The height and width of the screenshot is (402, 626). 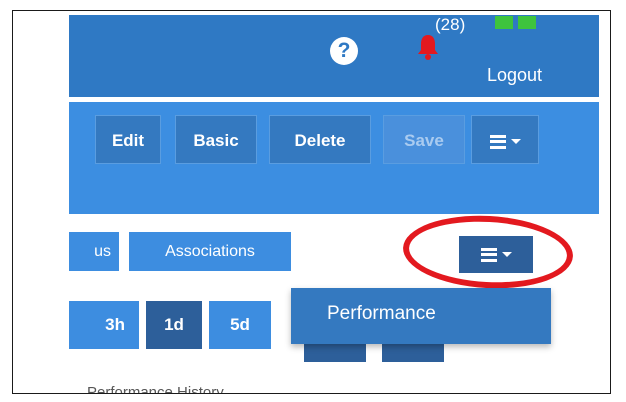 What do you see at coordinates (515, 142) in the screenshot?
I see `caret-down-icon` at bounding box center [515, 142].